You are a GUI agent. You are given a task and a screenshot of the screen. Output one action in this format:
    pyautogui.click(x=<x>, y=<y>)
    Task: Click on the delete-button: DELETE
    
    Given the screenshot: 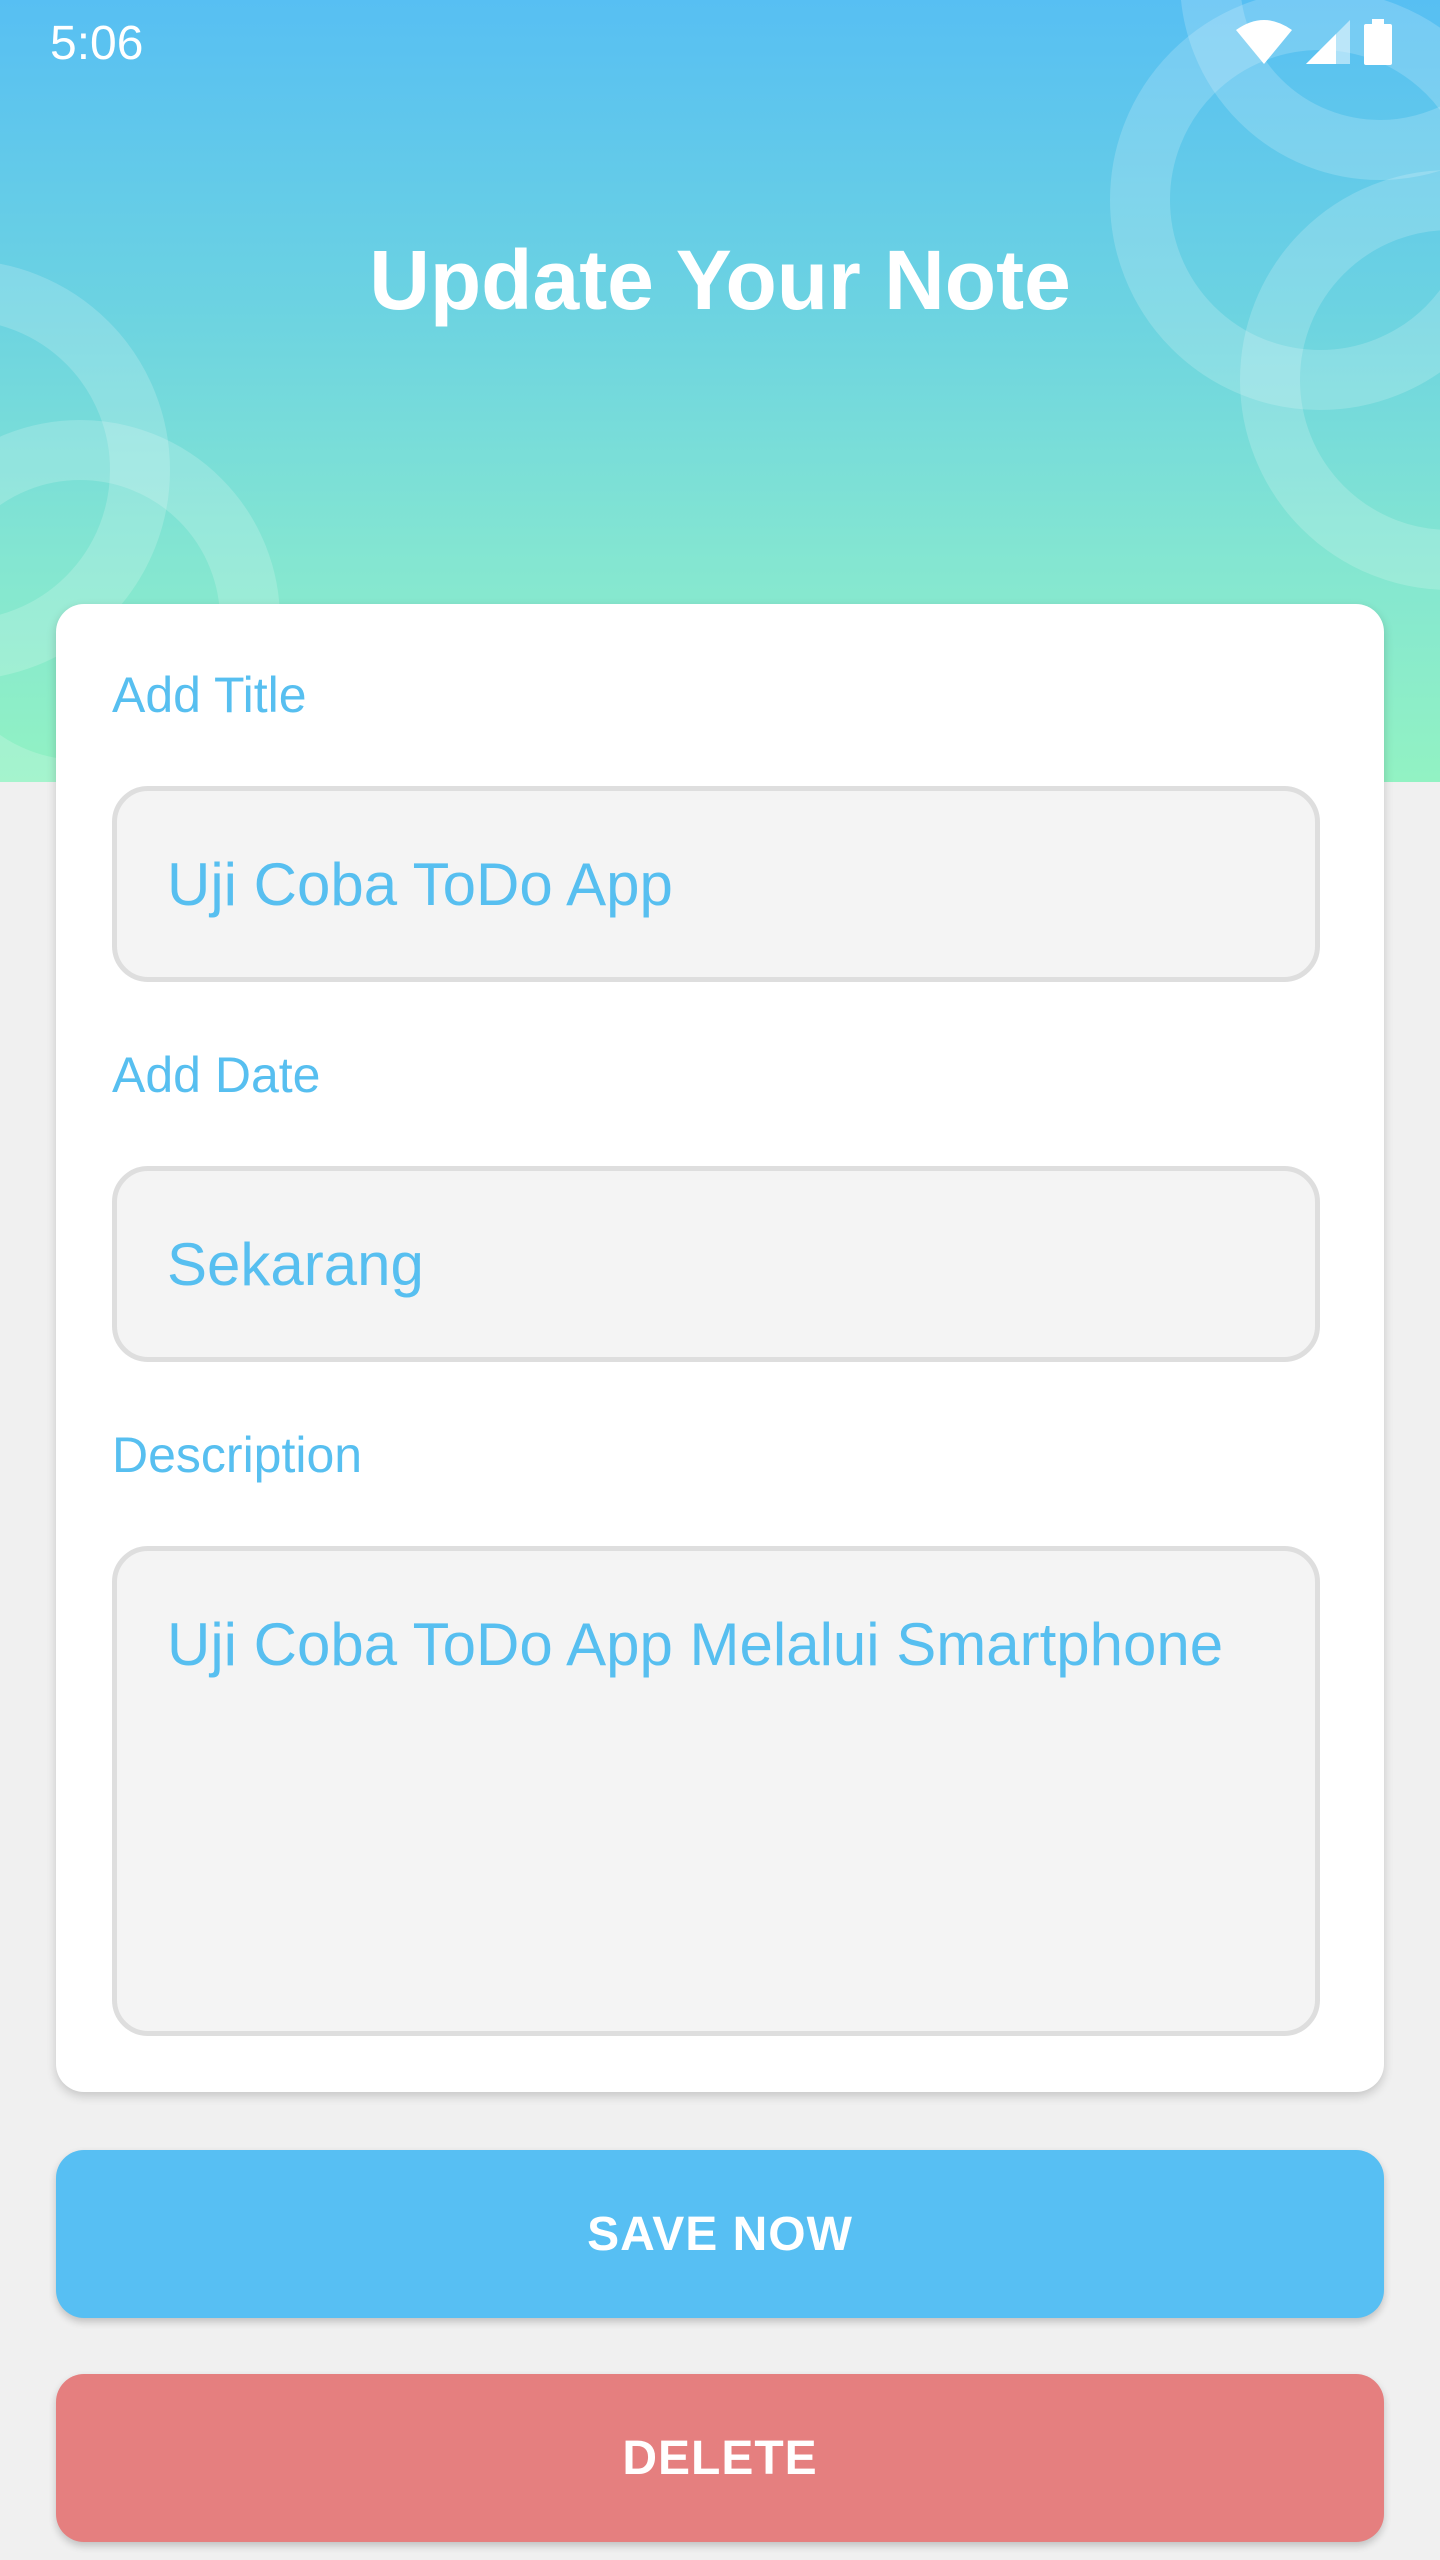 What is the action you would take?
    pyautogui.click(x=720, y=2458)
    